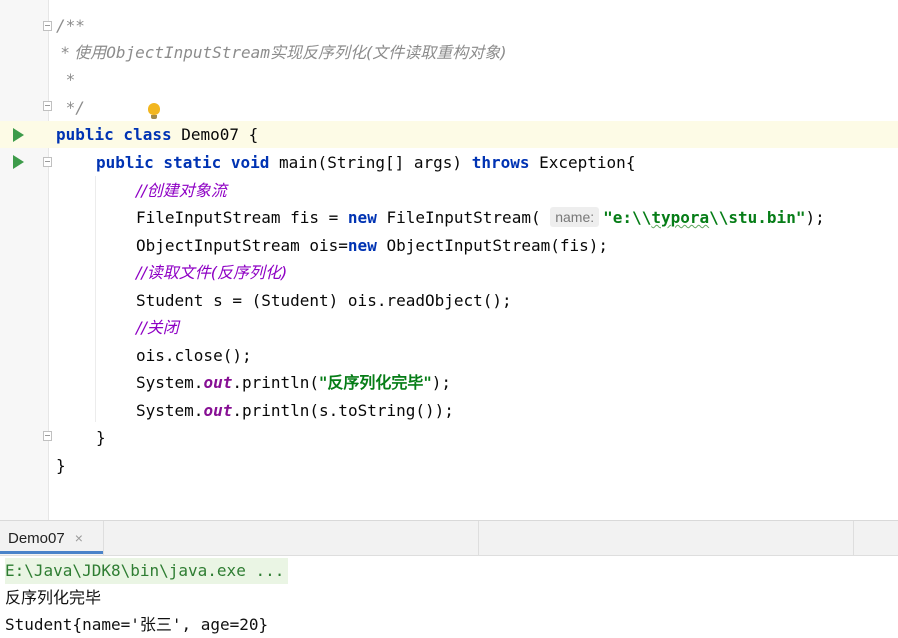 The width and height of the screenshot is (898, 638). What do you see at coordinates (18, 135) in the screenshot?
I see `run-class-icon` at bounding box center [18, 135].